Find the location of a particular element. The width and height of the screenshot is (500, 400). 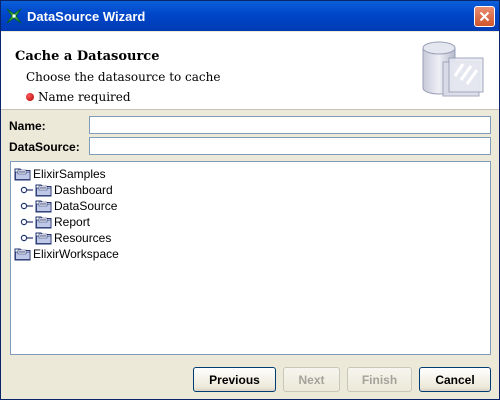

error-icon is located at coordinates (30, 97).